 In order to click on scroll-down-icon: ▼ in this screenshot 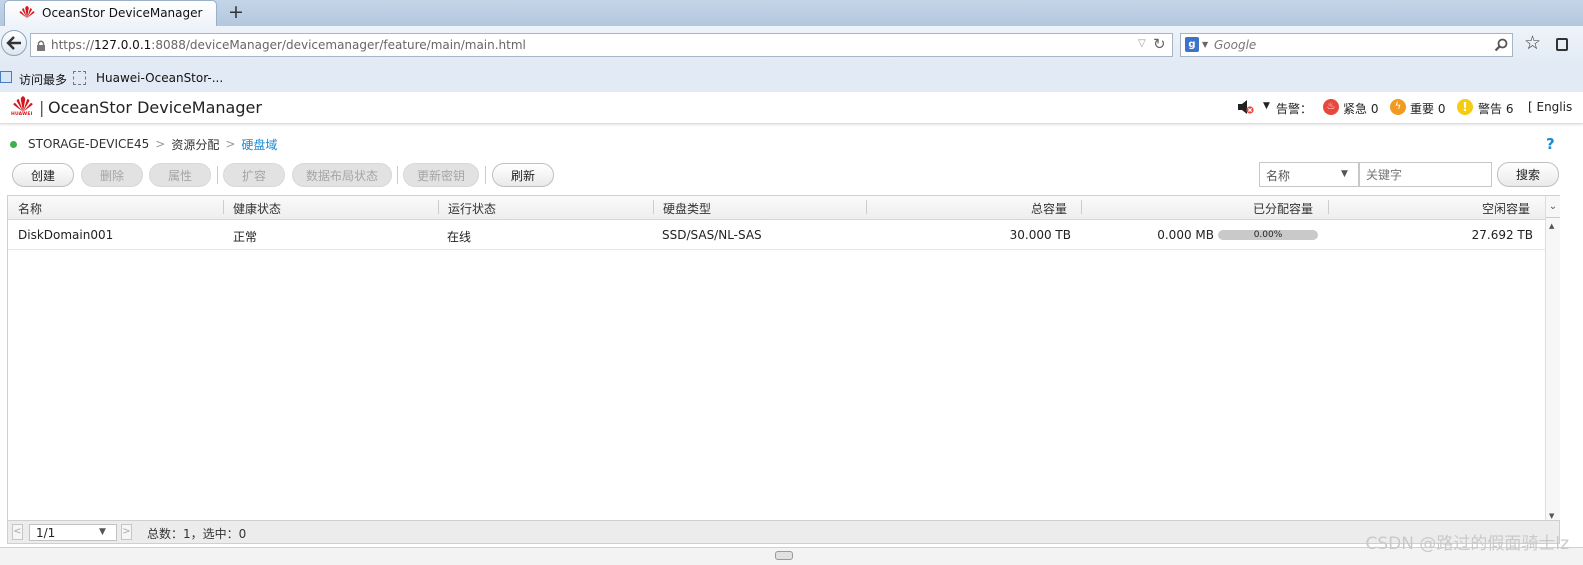, I will do `click(1551, 516)`.